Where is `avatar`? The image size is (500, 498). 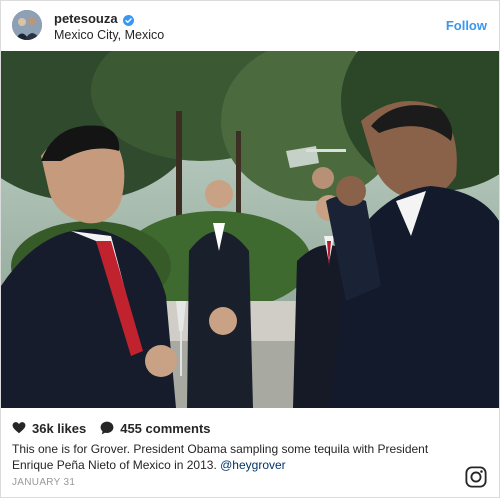 avatar is located at coordinates (27, 25).